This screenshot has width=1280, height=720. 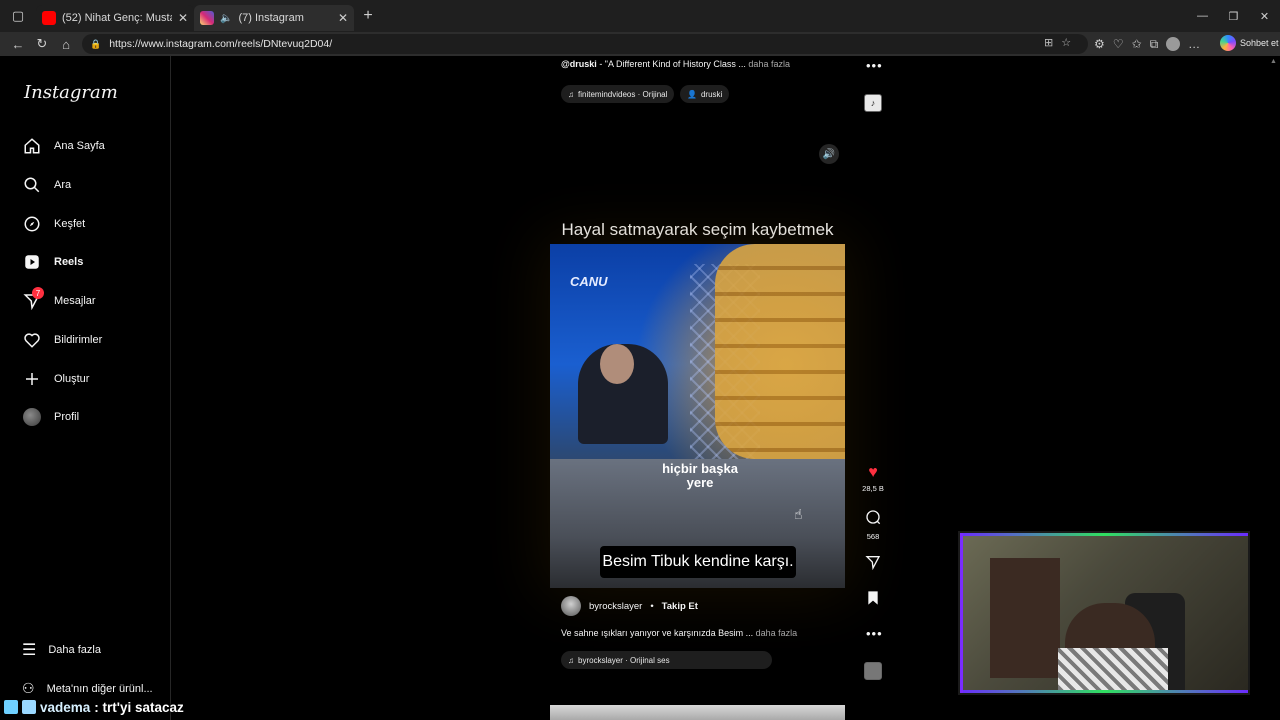 What do you see at coordinates (226, 18) in the screenshot?
I see `speaker-icon: 🔈` at bounding box center [226, 18].